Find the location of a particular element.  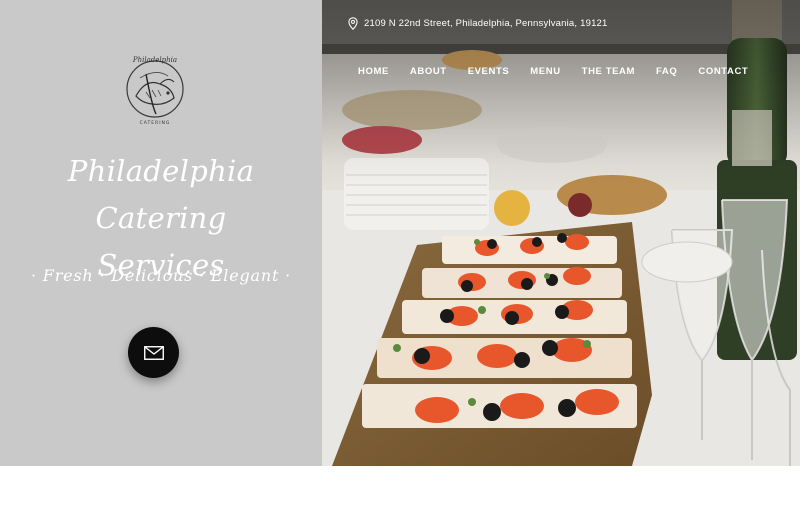

mail-icon is located at coordinates (153, 352).